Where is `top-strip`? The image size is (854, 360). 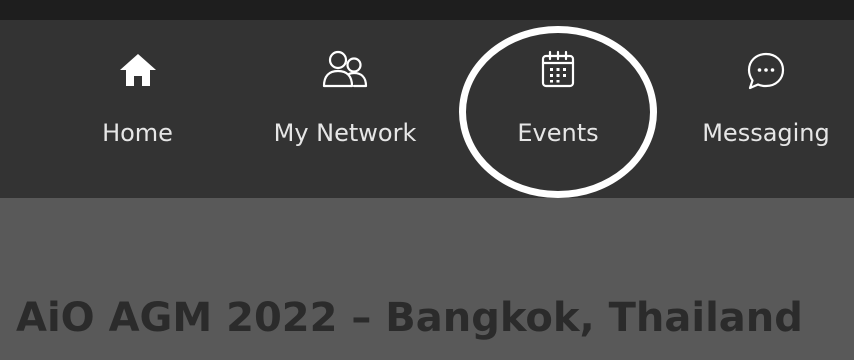
top-strip is located at coordinates (427, 10).